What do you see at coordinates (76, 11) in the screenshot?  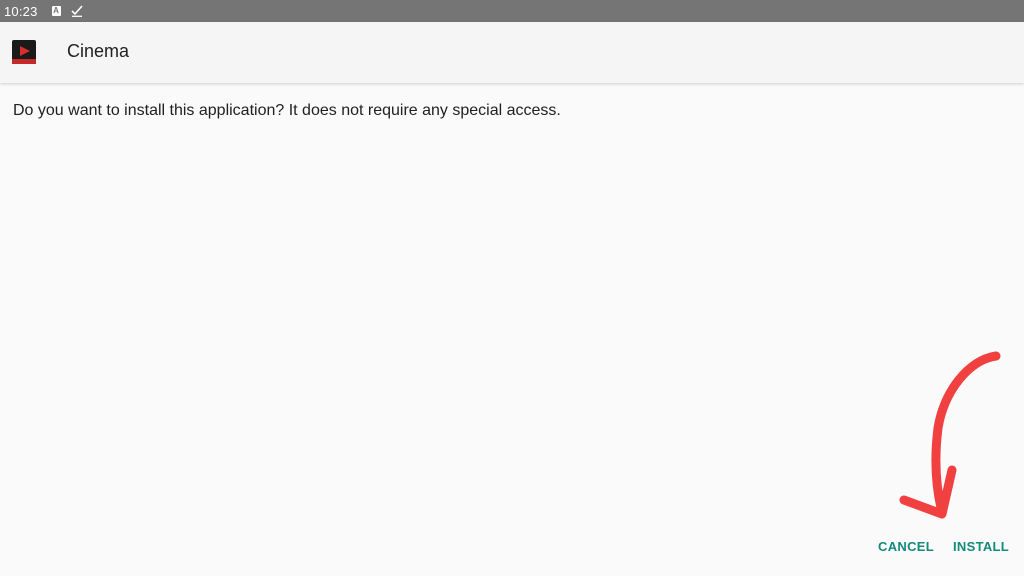 I see `check-icon` at bounding box center [76, 11].